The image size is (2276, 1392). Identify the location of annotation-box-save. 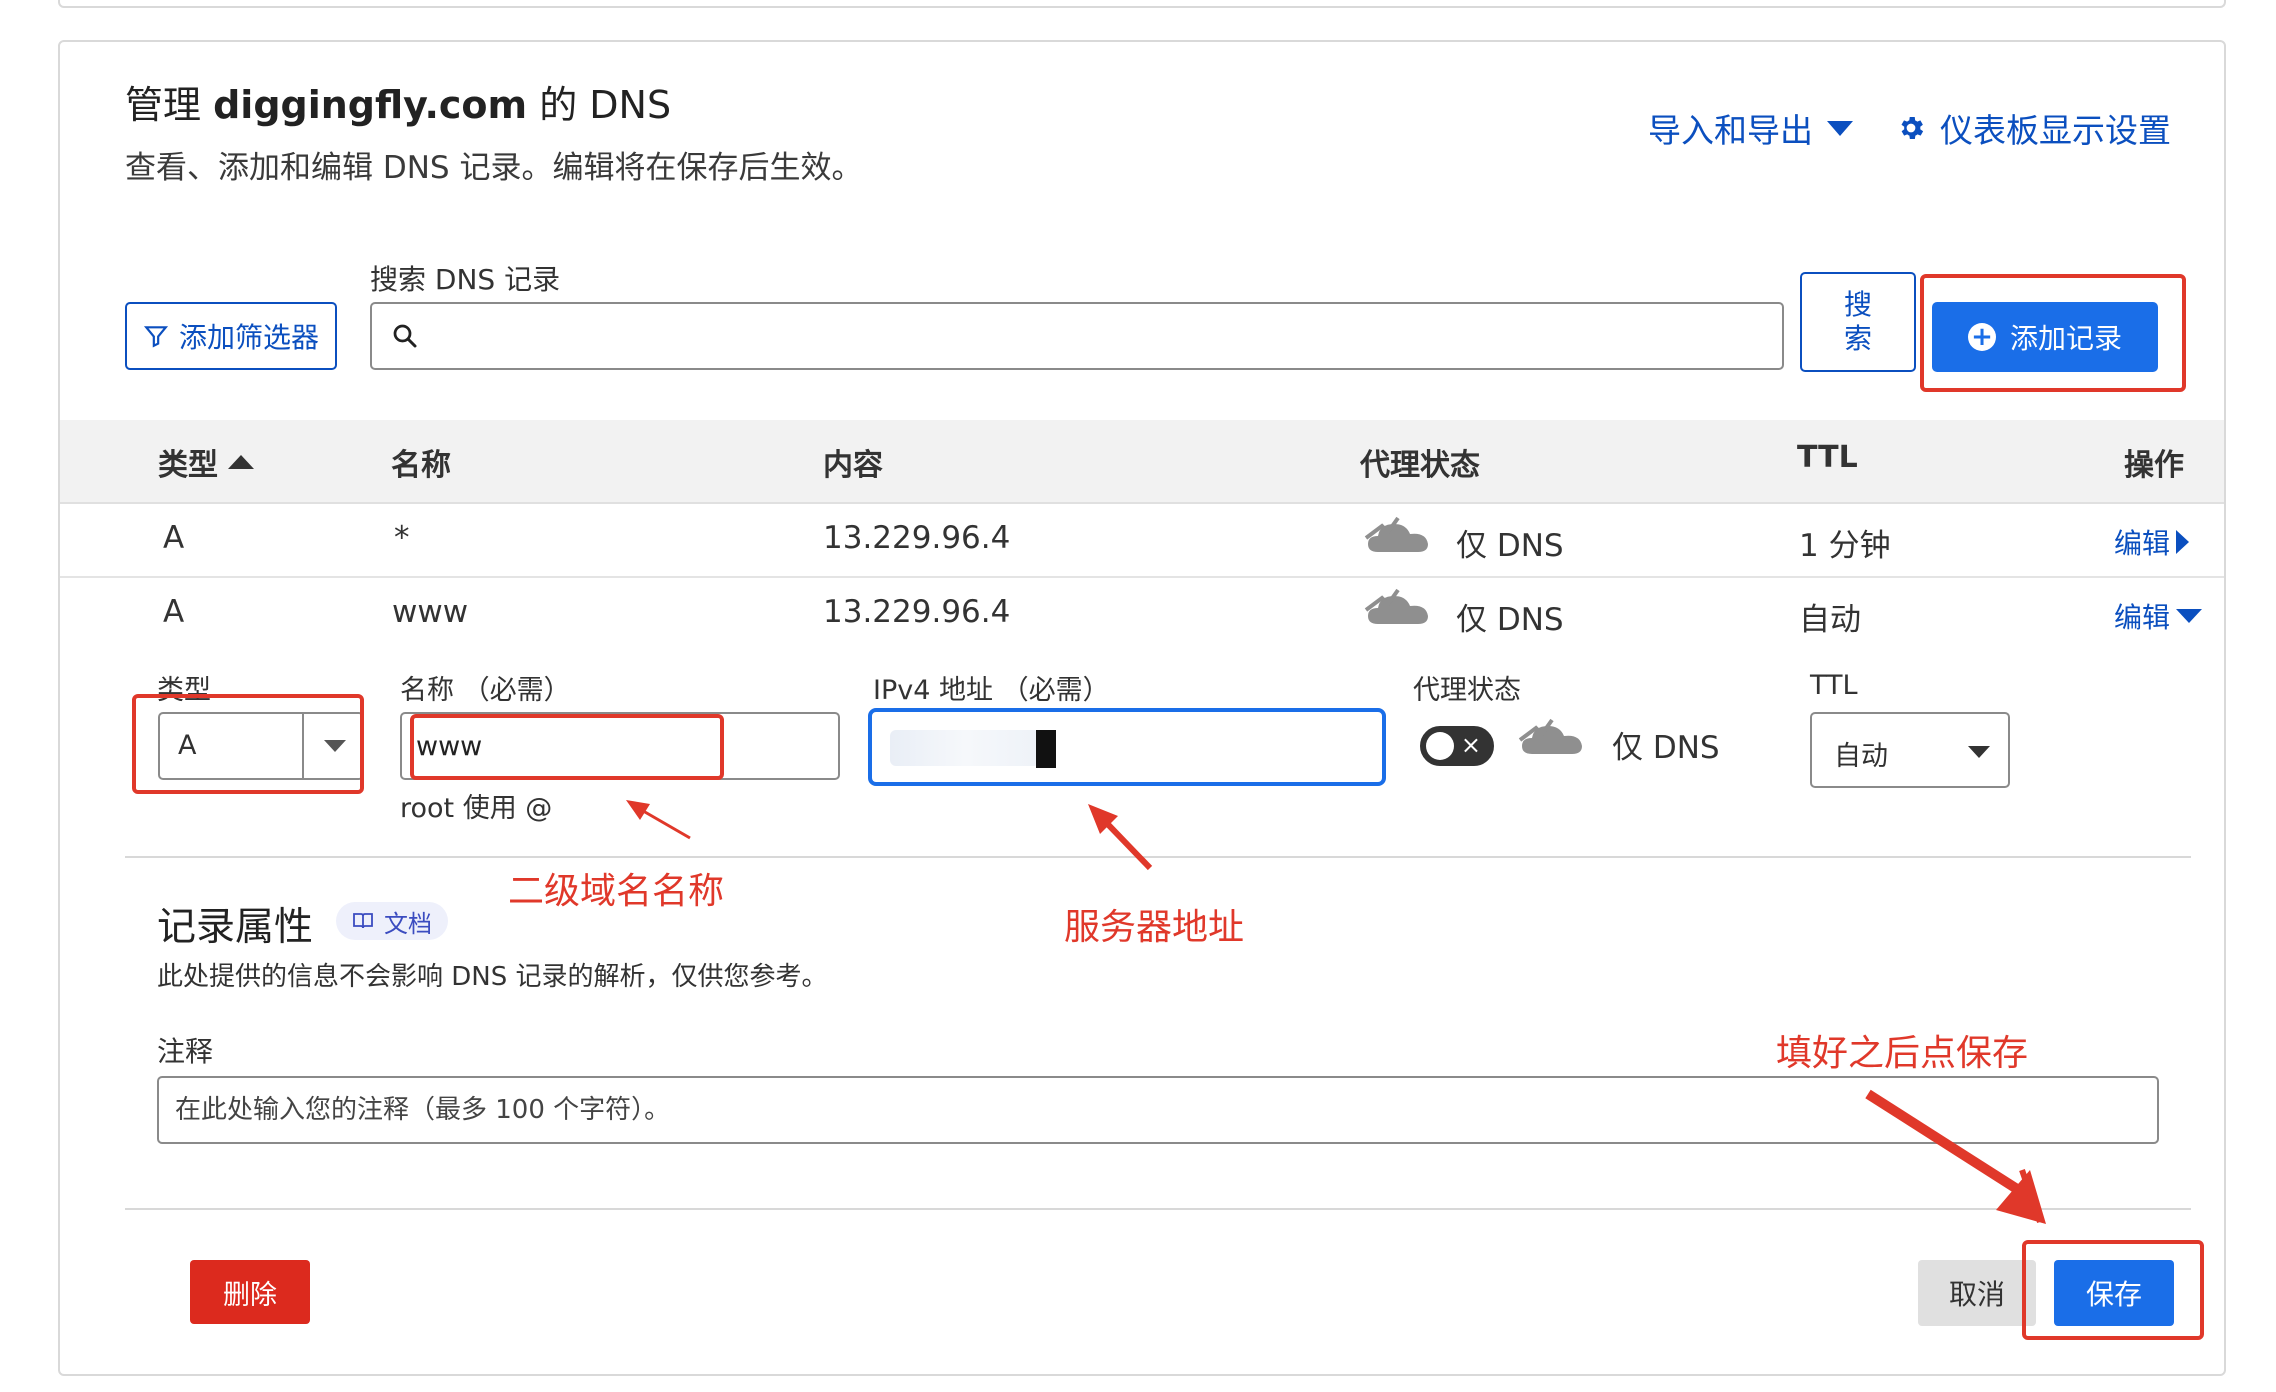
(2113, 1290).